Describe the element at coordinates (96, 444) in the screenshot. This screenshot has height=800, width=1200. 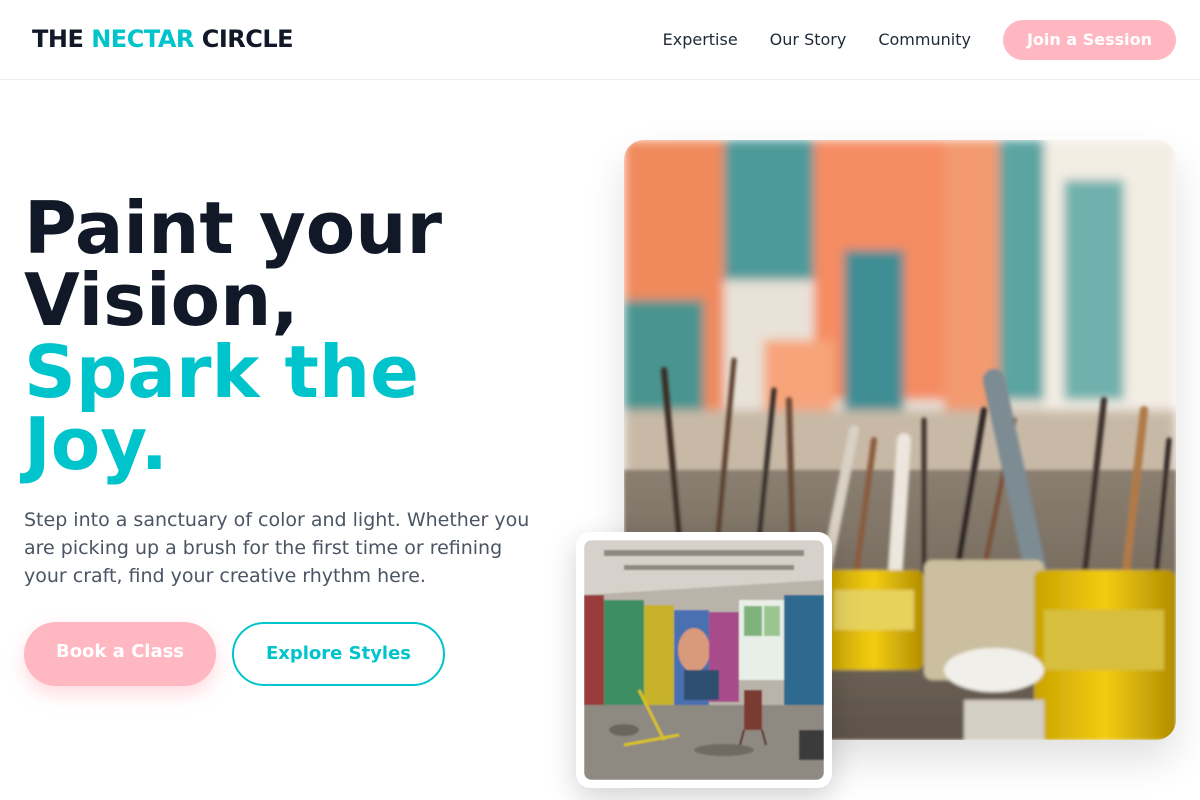
I see `hero-title-line-4: Joy.` at that location.